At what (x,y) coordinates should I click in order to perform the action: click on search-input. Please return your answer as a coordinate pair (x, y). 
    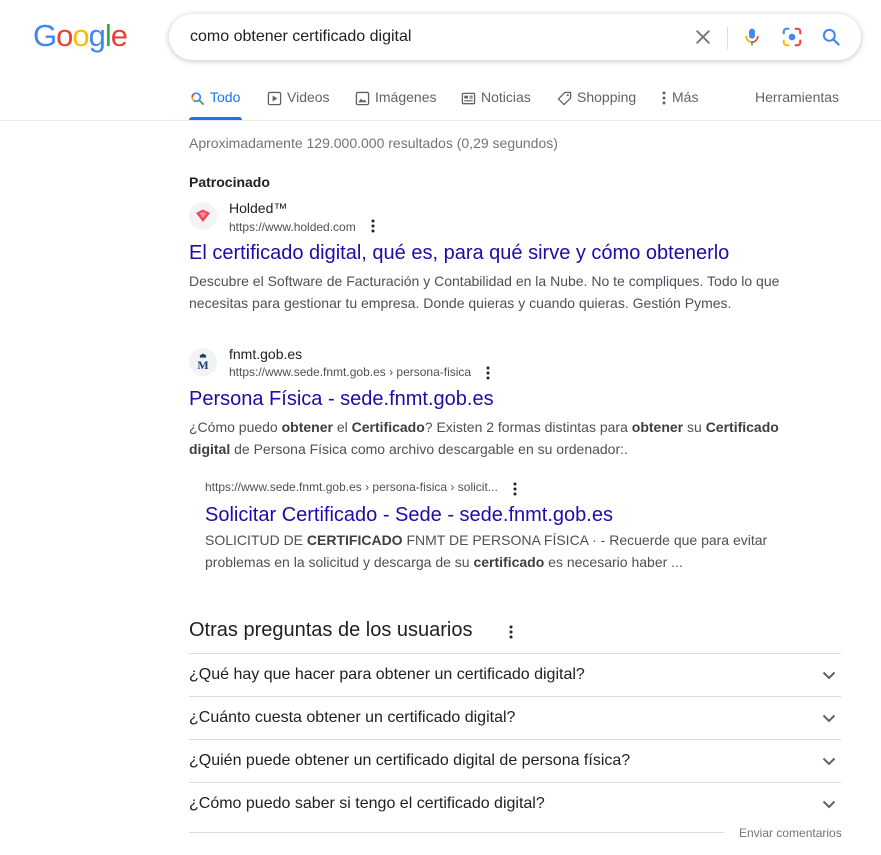
    Looking at the image, I should click on (430, 37).